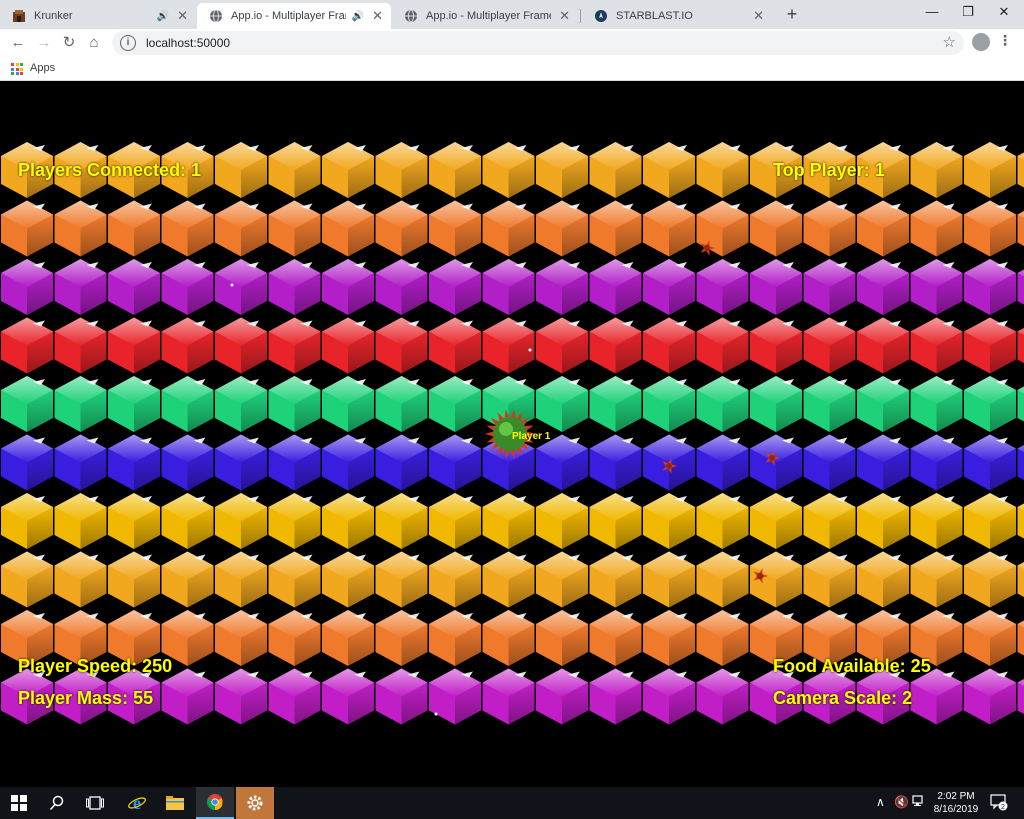  Describe the element at coordinates (580, 16) in the screenshot. I see `tab-separator` at that location.